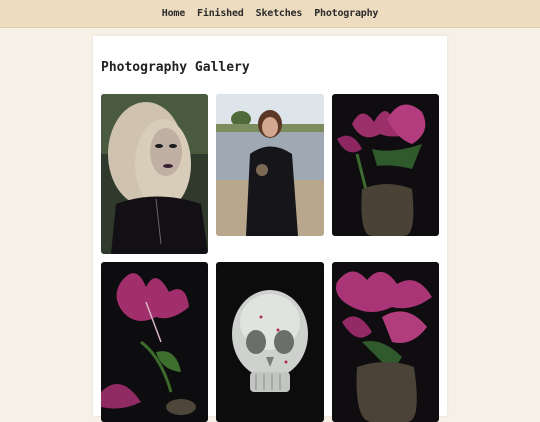 The width and height of the screenshot is (540, 422). I want to click on gallery-title: Photography Gallery, so click(175, 67).